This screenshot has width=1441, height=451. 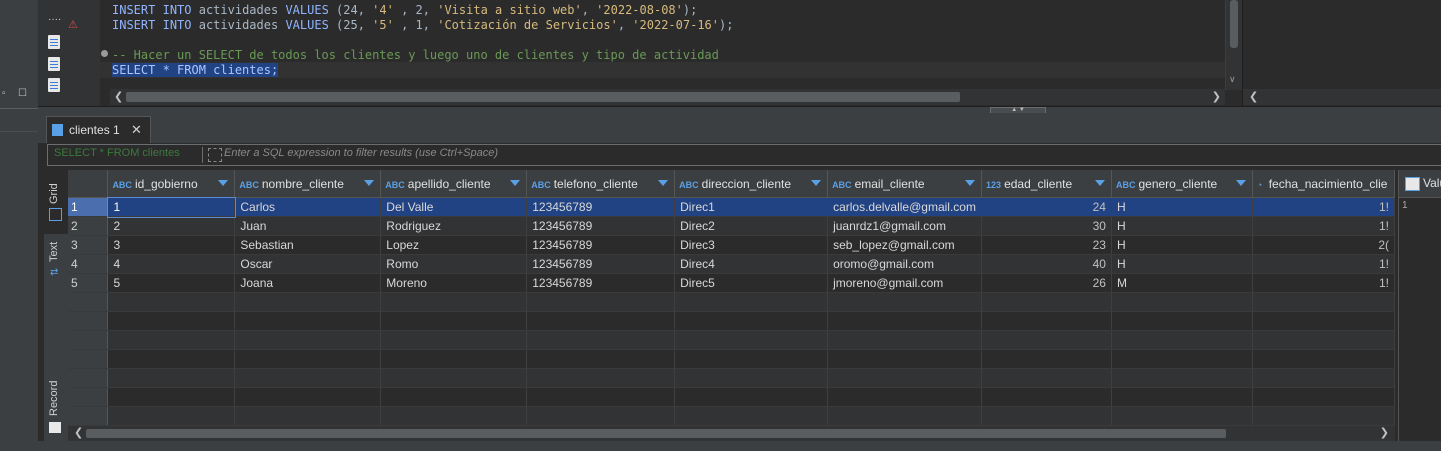 I want to click on column-header-direccion-cliente: ABC direccion_cliente, so click(x=751, y=184).